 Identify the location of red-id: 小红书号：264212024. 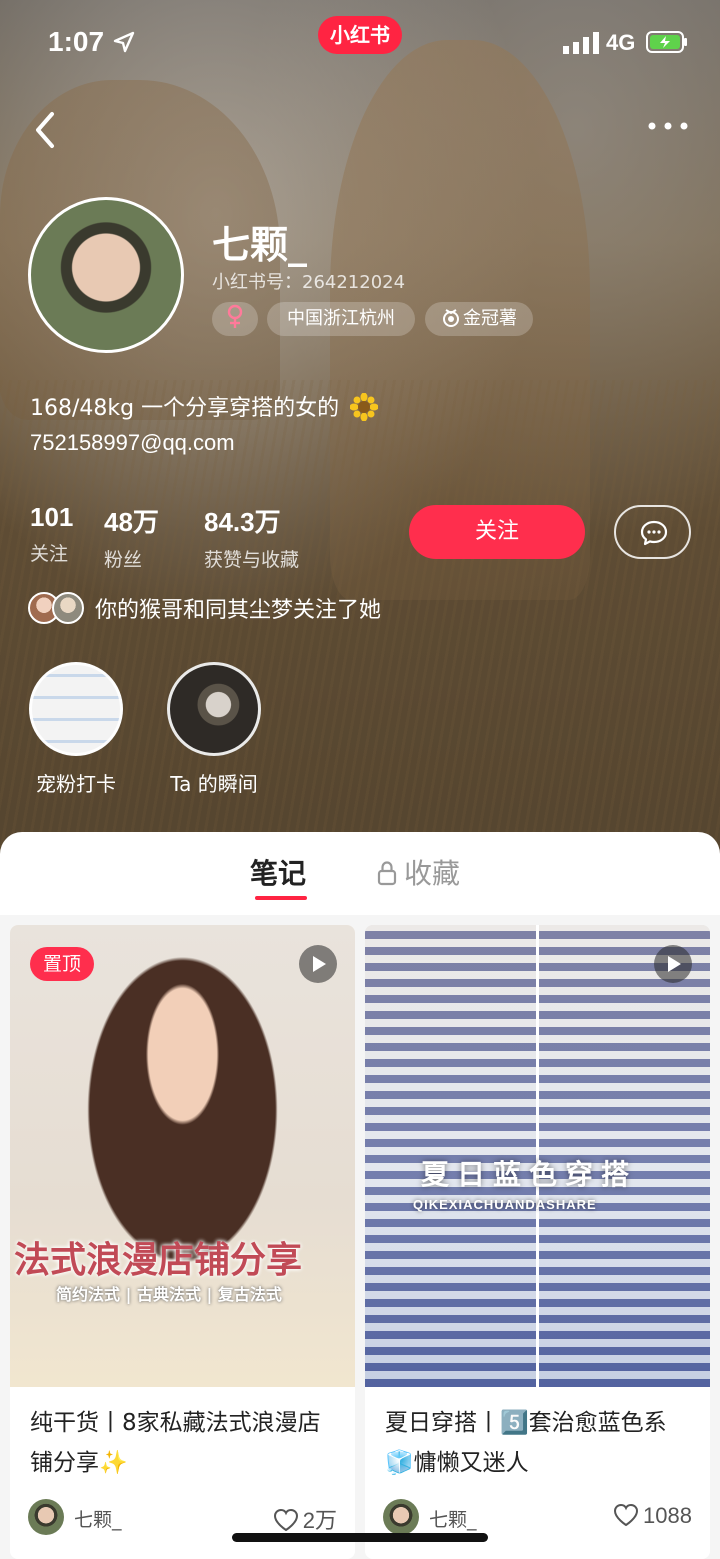
(308, 281).